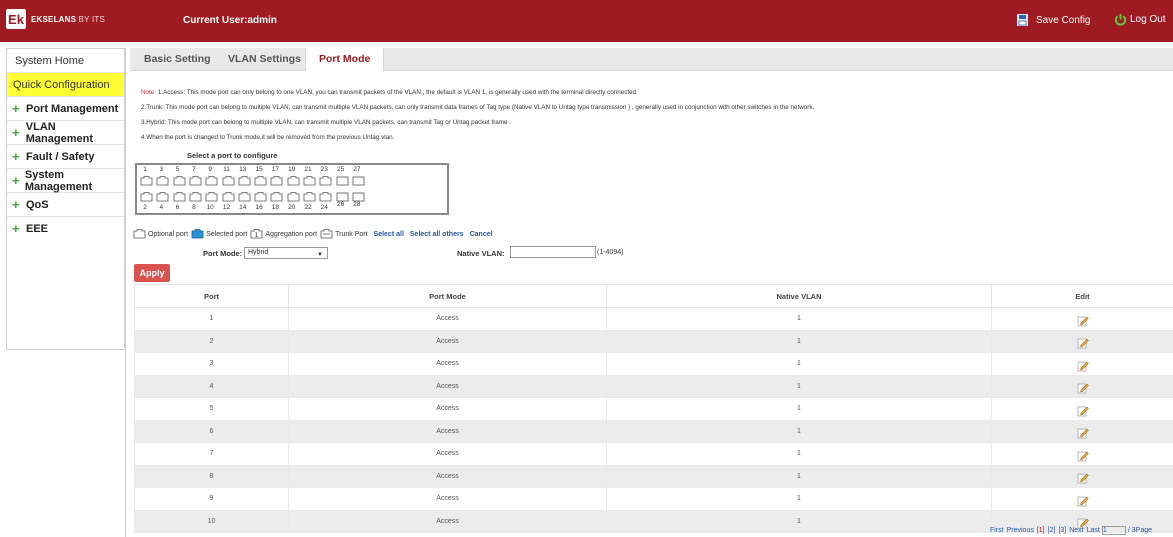 This screenshot has height=537, width=1173. Describe the element at coordinates (152, 273) in the screenshot. I see `apply-button: Apply` at that location.